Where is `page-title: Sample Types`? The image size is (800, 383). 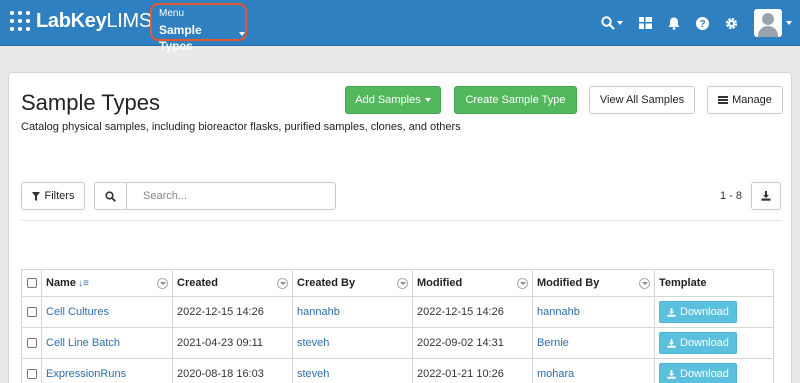
page-title: Sample Types is located at coordinates (91, 102).